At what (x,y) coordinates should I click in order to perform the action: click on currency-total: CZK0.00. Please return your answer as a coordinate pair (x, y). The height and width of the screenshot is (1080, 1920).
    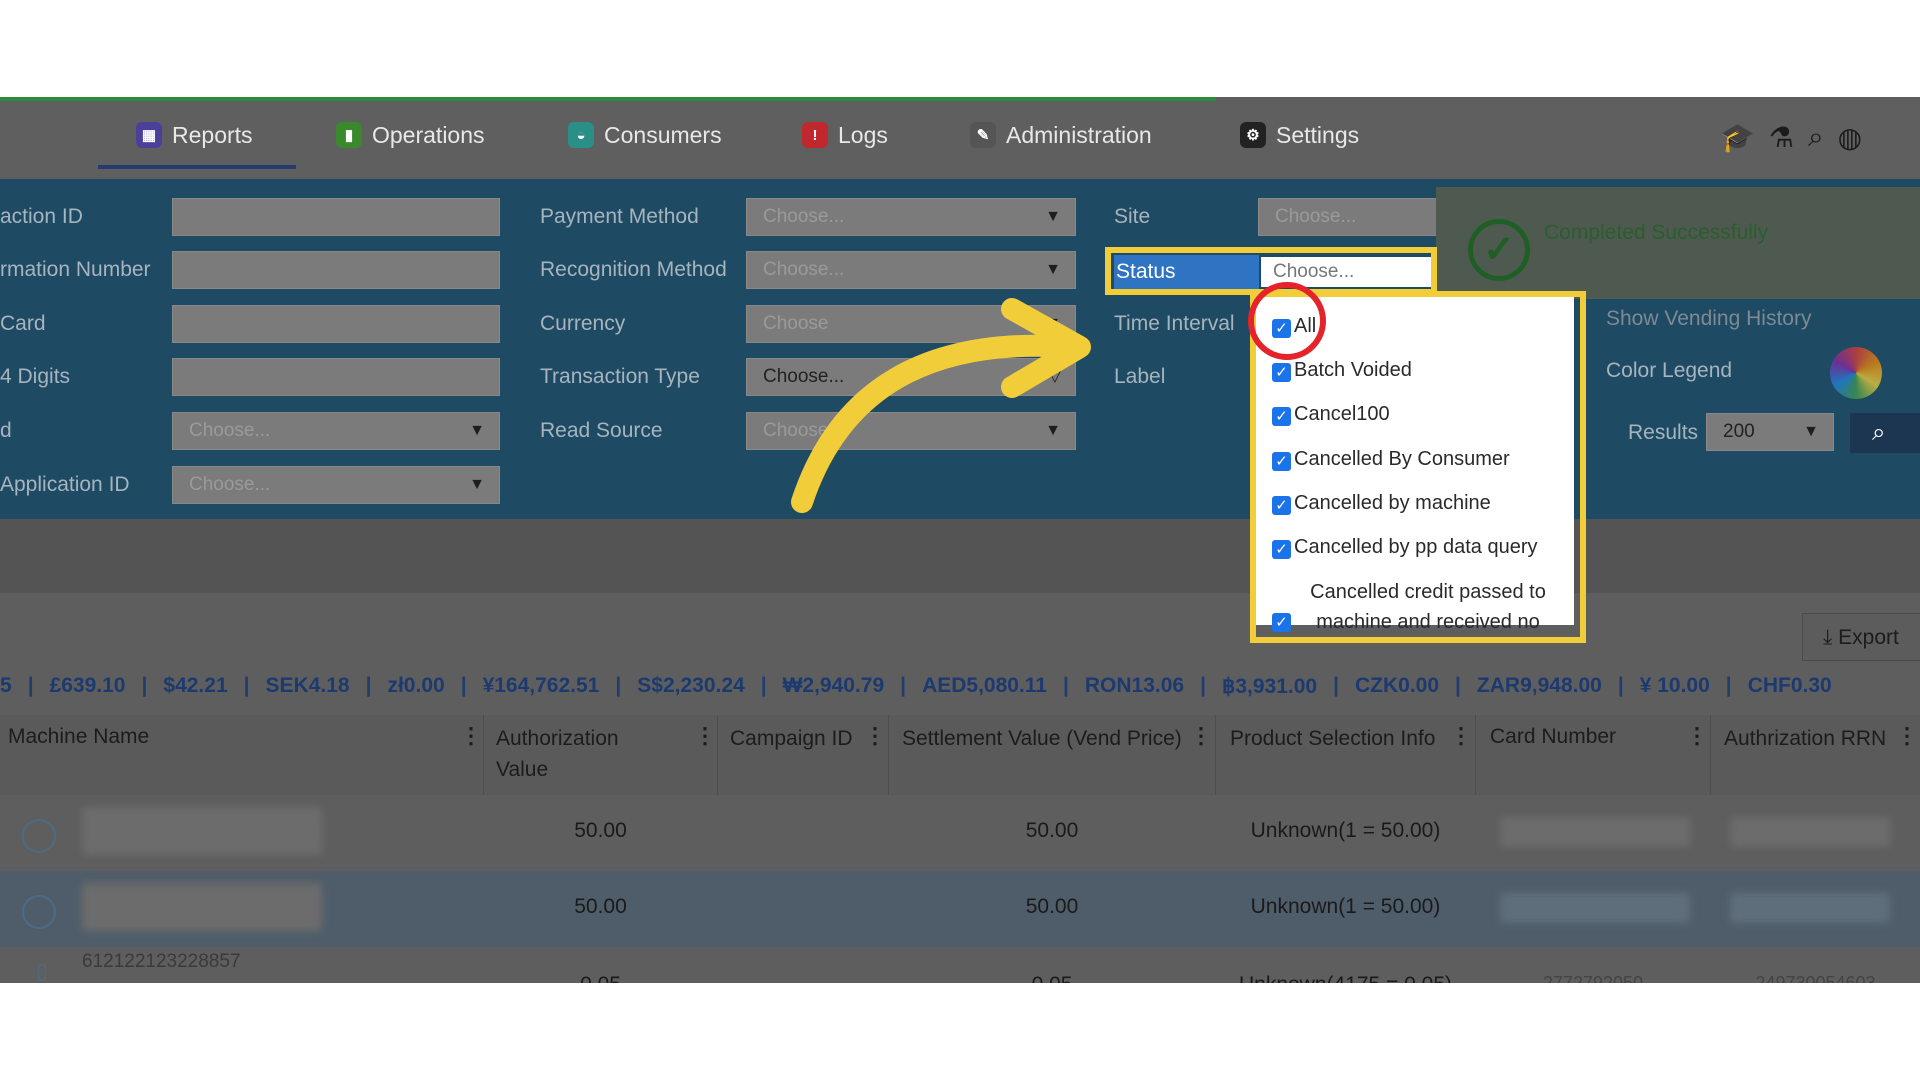
    Looking at the image, I should click on (1397, 685).